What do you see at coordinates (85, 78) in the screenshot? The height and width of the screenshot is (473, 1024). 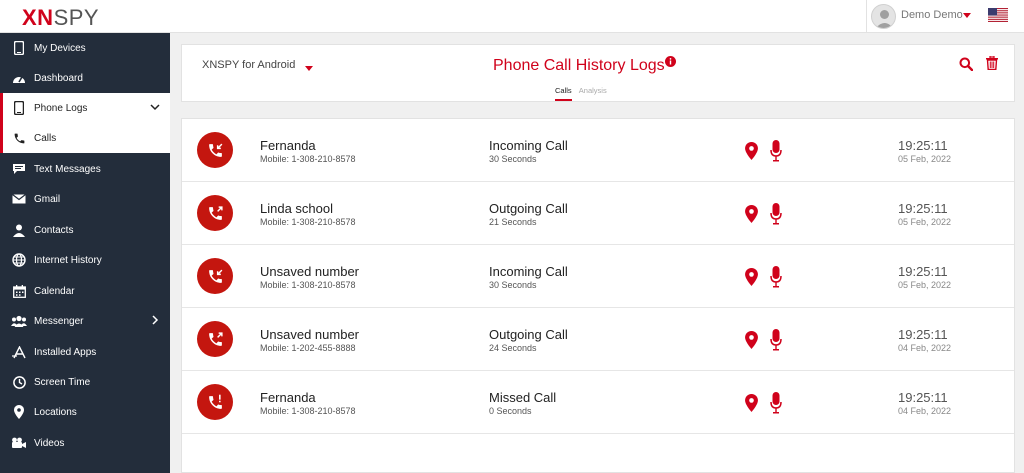 I see `sidebar-item-dashboard: Dashboard` at bounding box center [85, 78].